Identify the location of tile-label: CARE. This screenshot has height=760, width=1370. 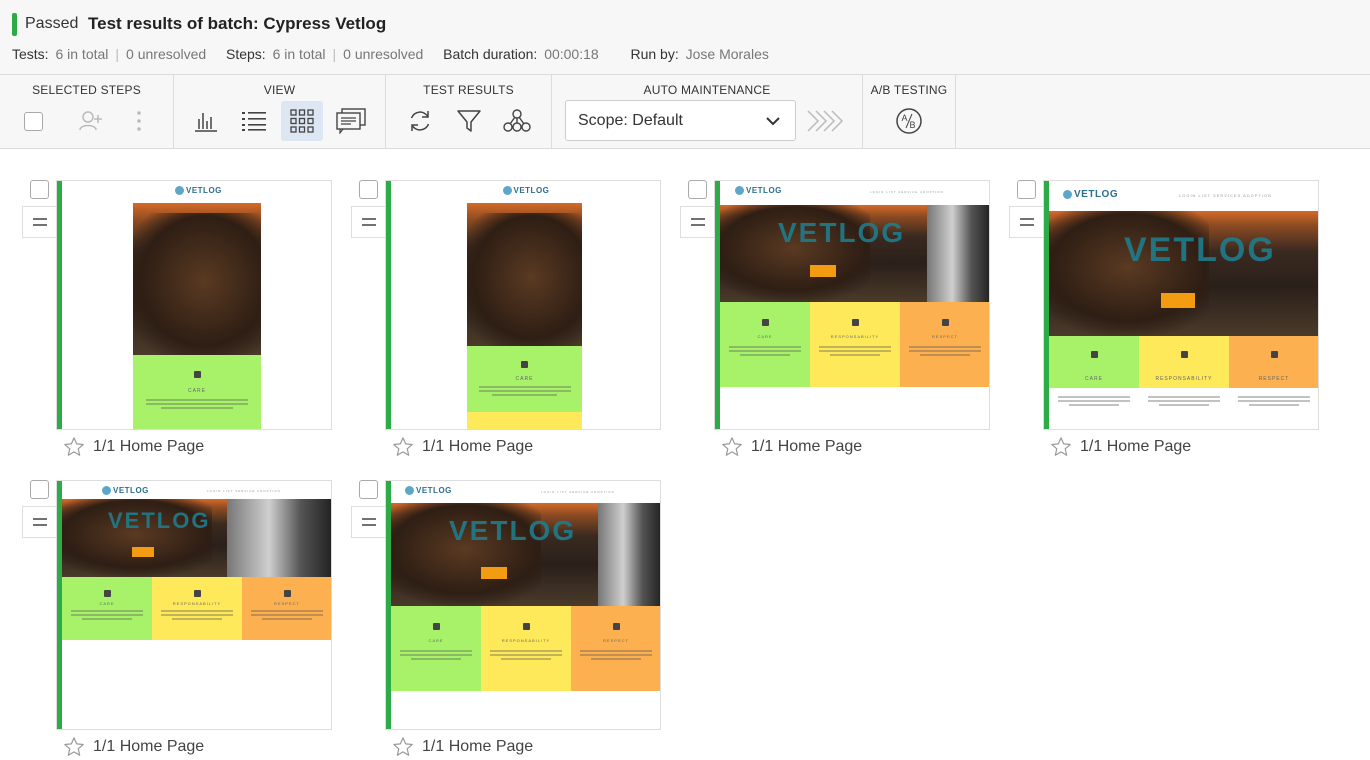
(524, 378).